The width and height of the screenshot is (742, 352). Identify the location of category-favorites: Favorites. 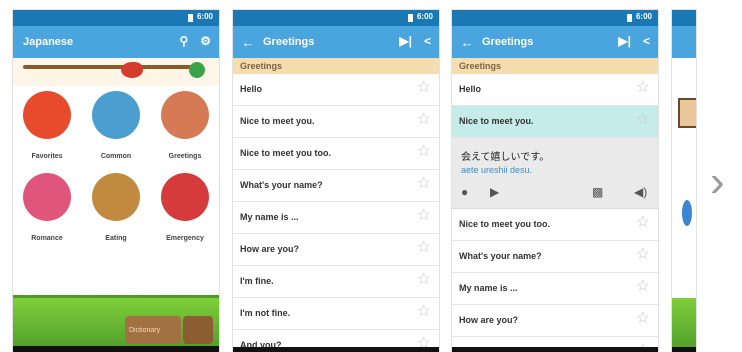
(47, 126).